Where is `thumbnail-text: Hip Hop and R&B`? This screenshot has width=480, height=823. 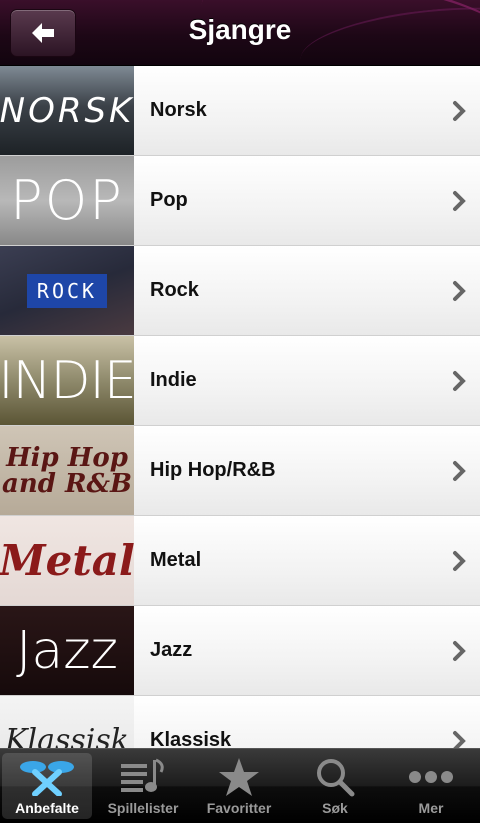 thumbnail-text: Hip Hop and R&B is located at coordinates (67, 470).